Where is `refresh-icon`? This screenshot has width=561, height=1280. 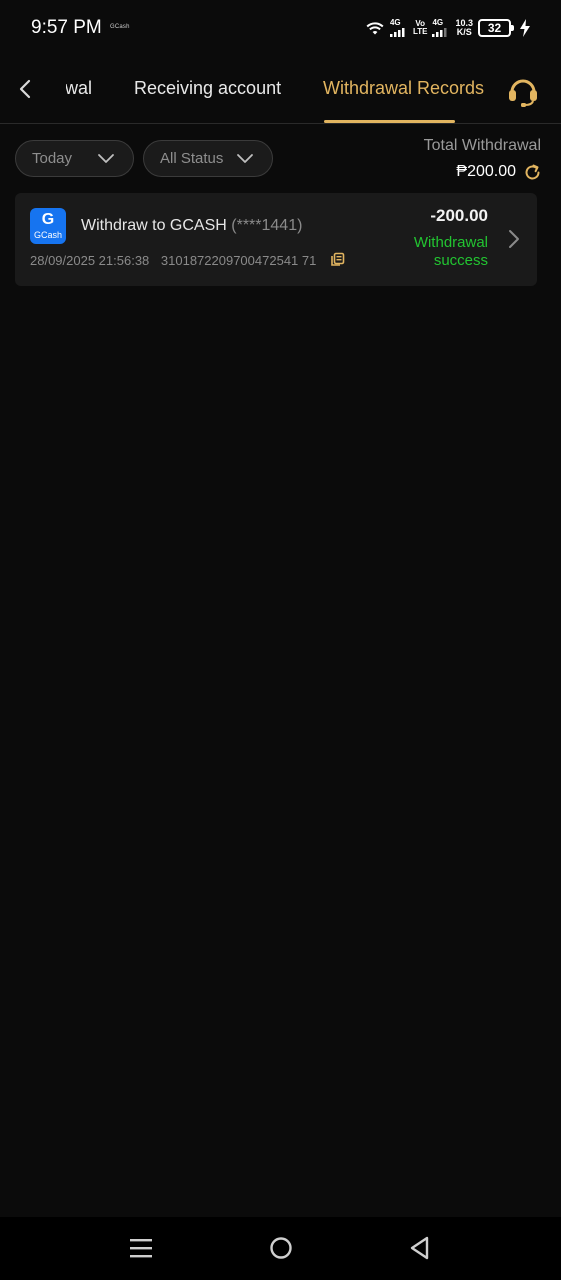 refresh-icon is located at coordinates (532, 172).